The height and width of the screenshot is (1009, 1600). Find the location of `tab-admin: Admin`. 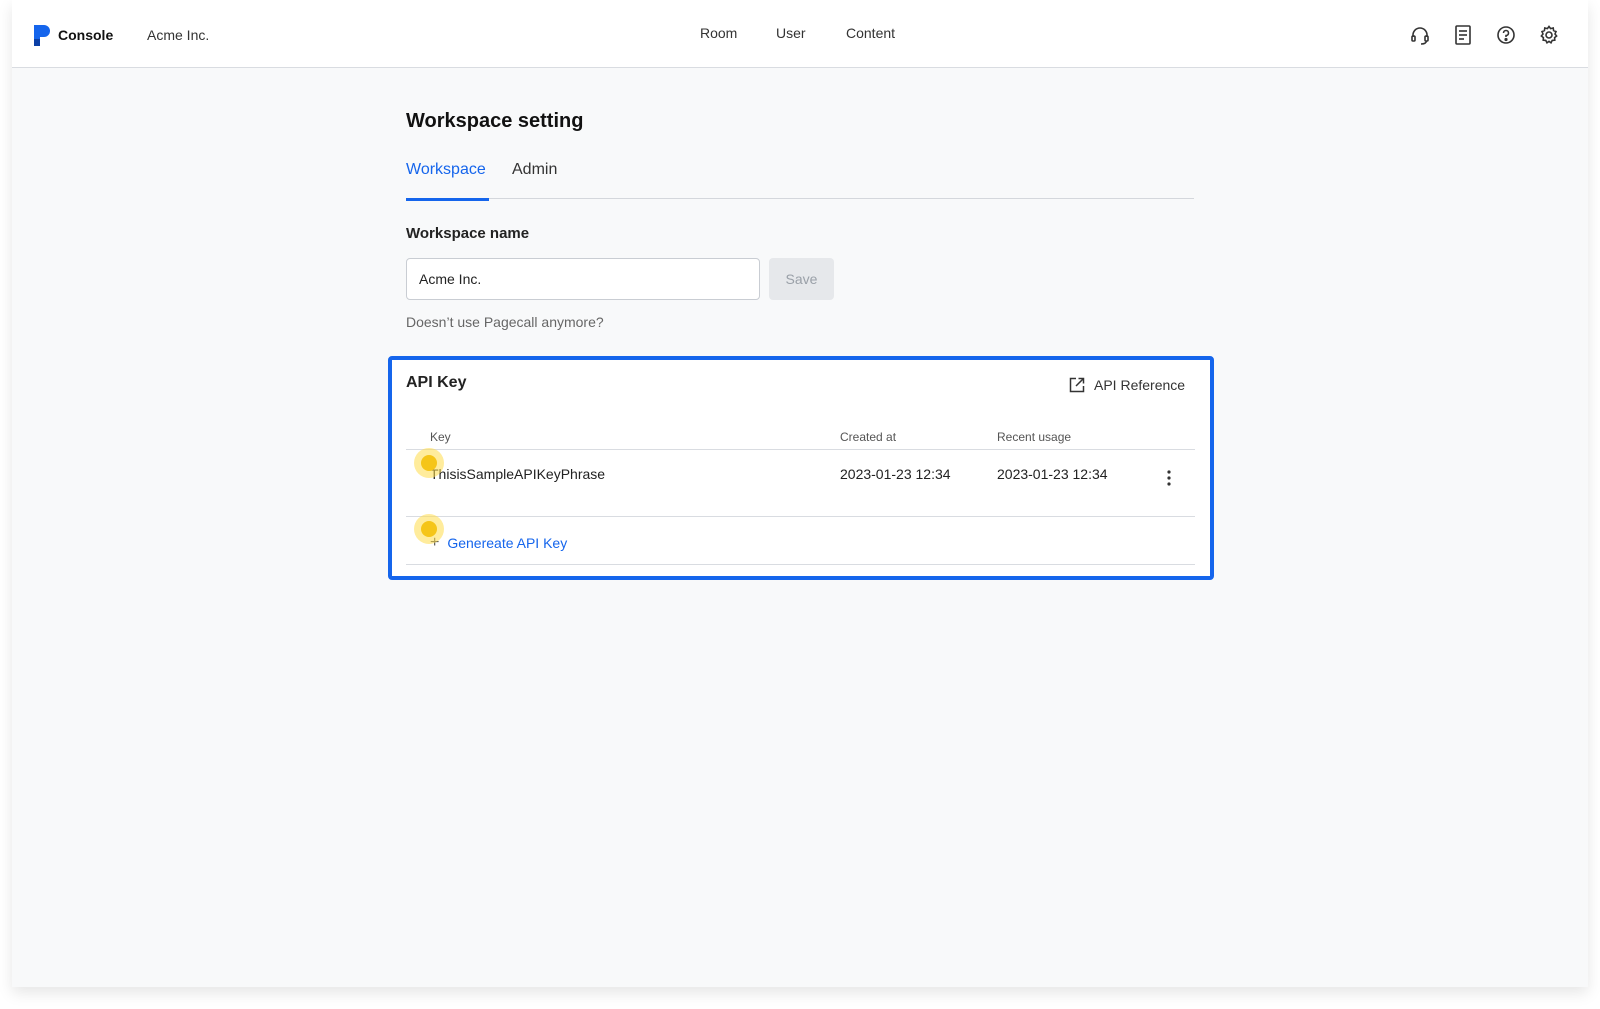

tab-admin: Admin is located at coordinates (534, 170).